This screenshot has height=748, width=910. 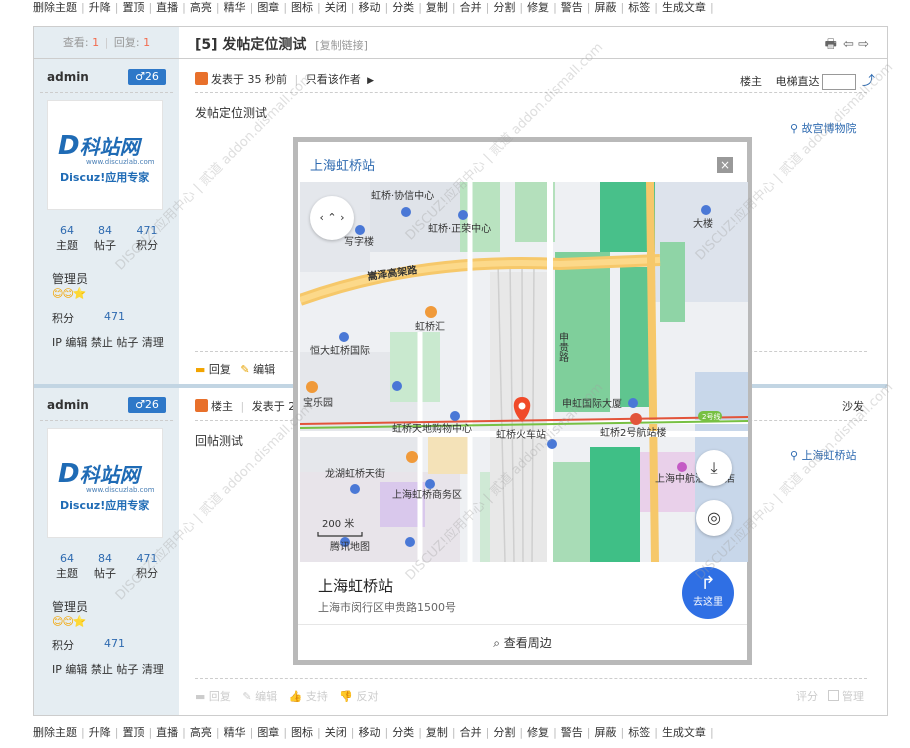 I want to click on floor-jump-input, so click(x=838, y=82).